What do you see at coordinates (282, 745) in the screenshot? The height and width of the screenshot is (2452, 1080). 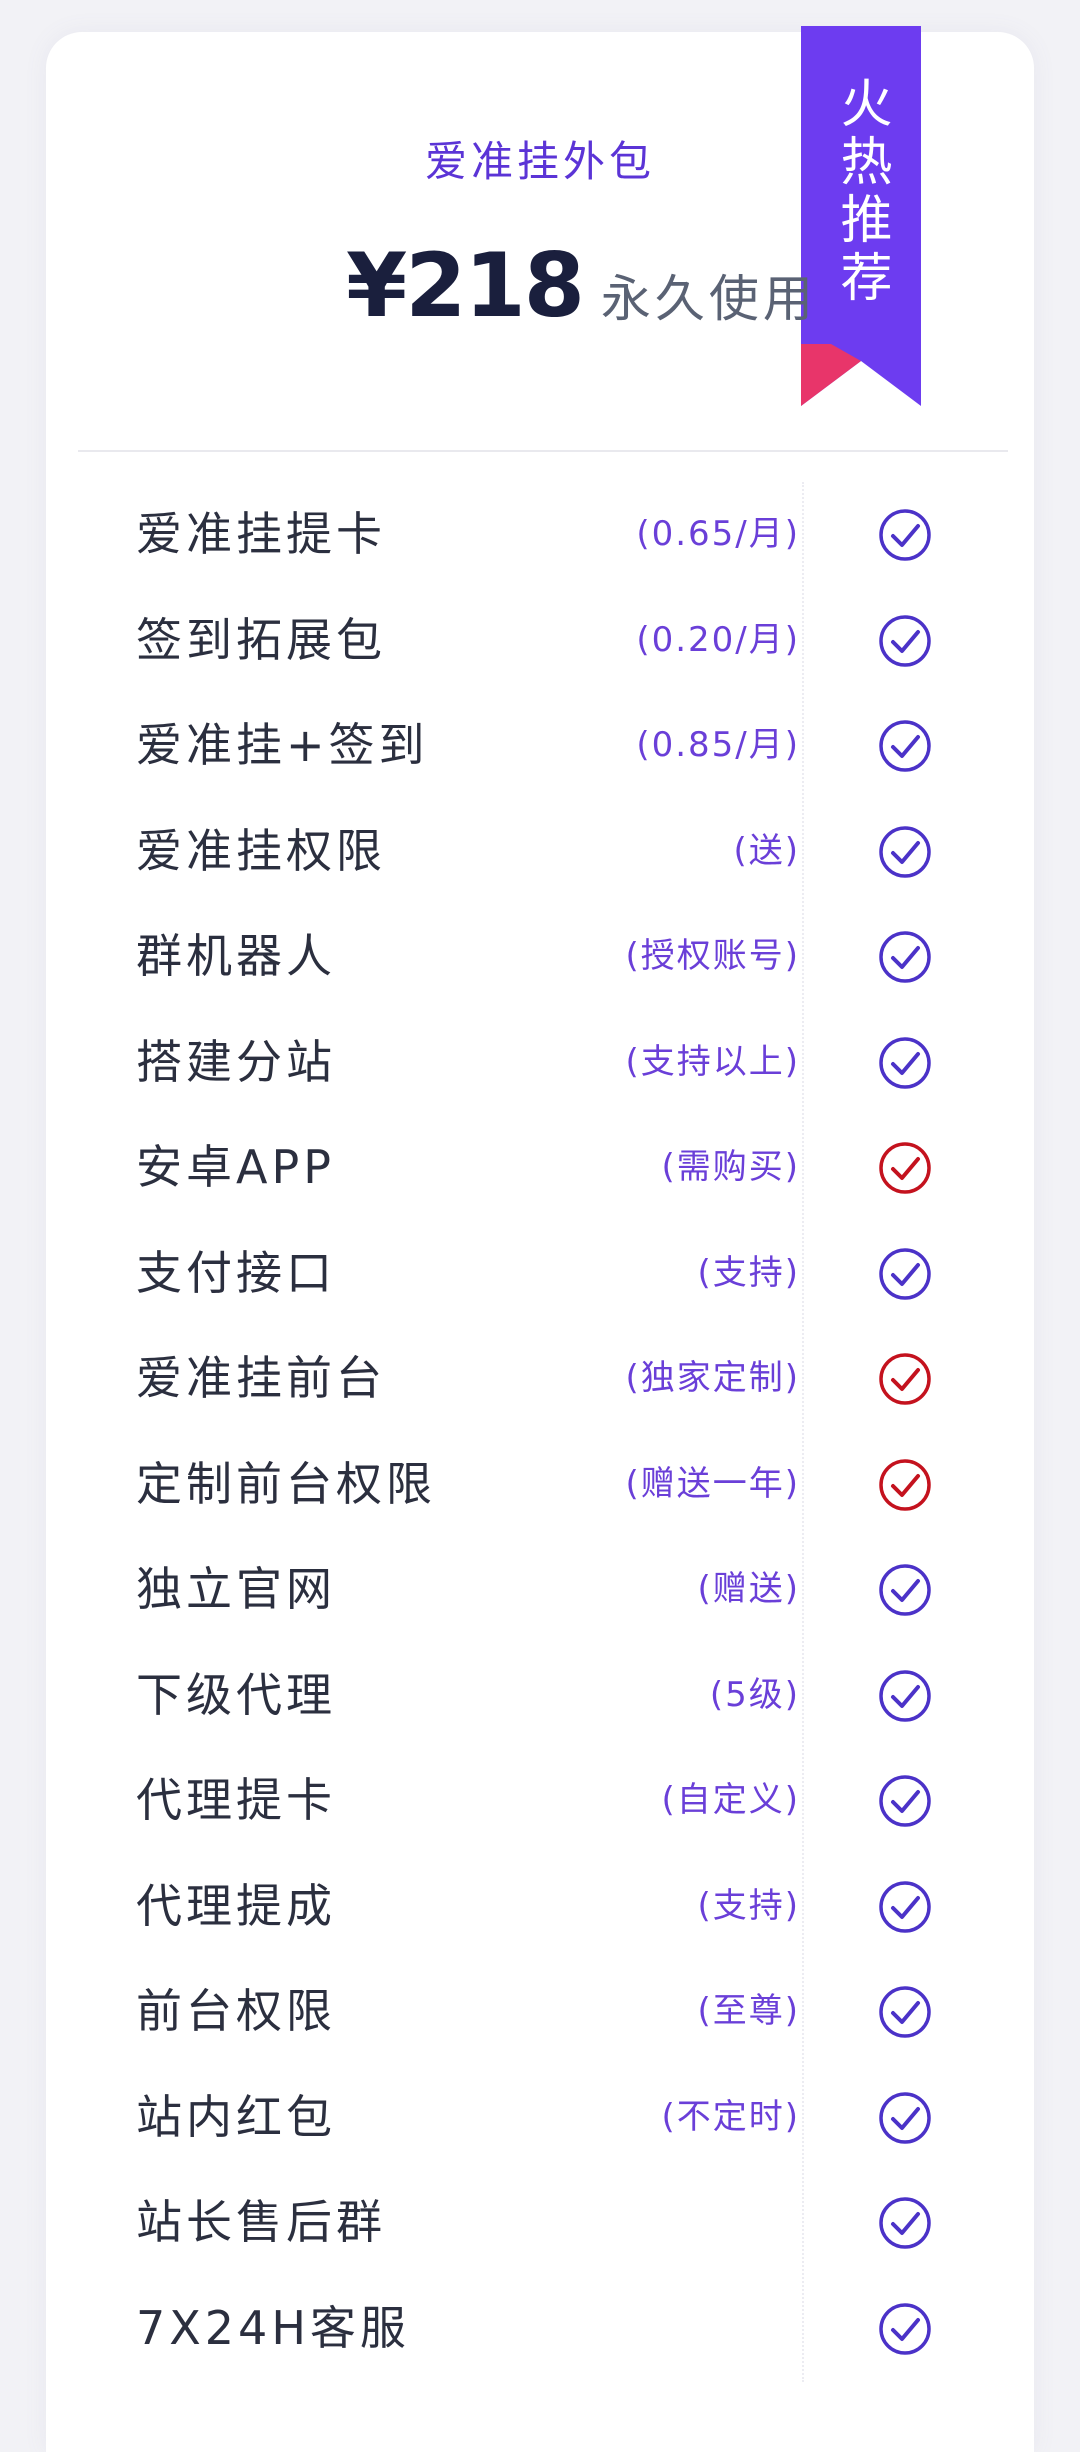 I see `feature-label: 爱准挂+签到` at bounding box center [282, 745].